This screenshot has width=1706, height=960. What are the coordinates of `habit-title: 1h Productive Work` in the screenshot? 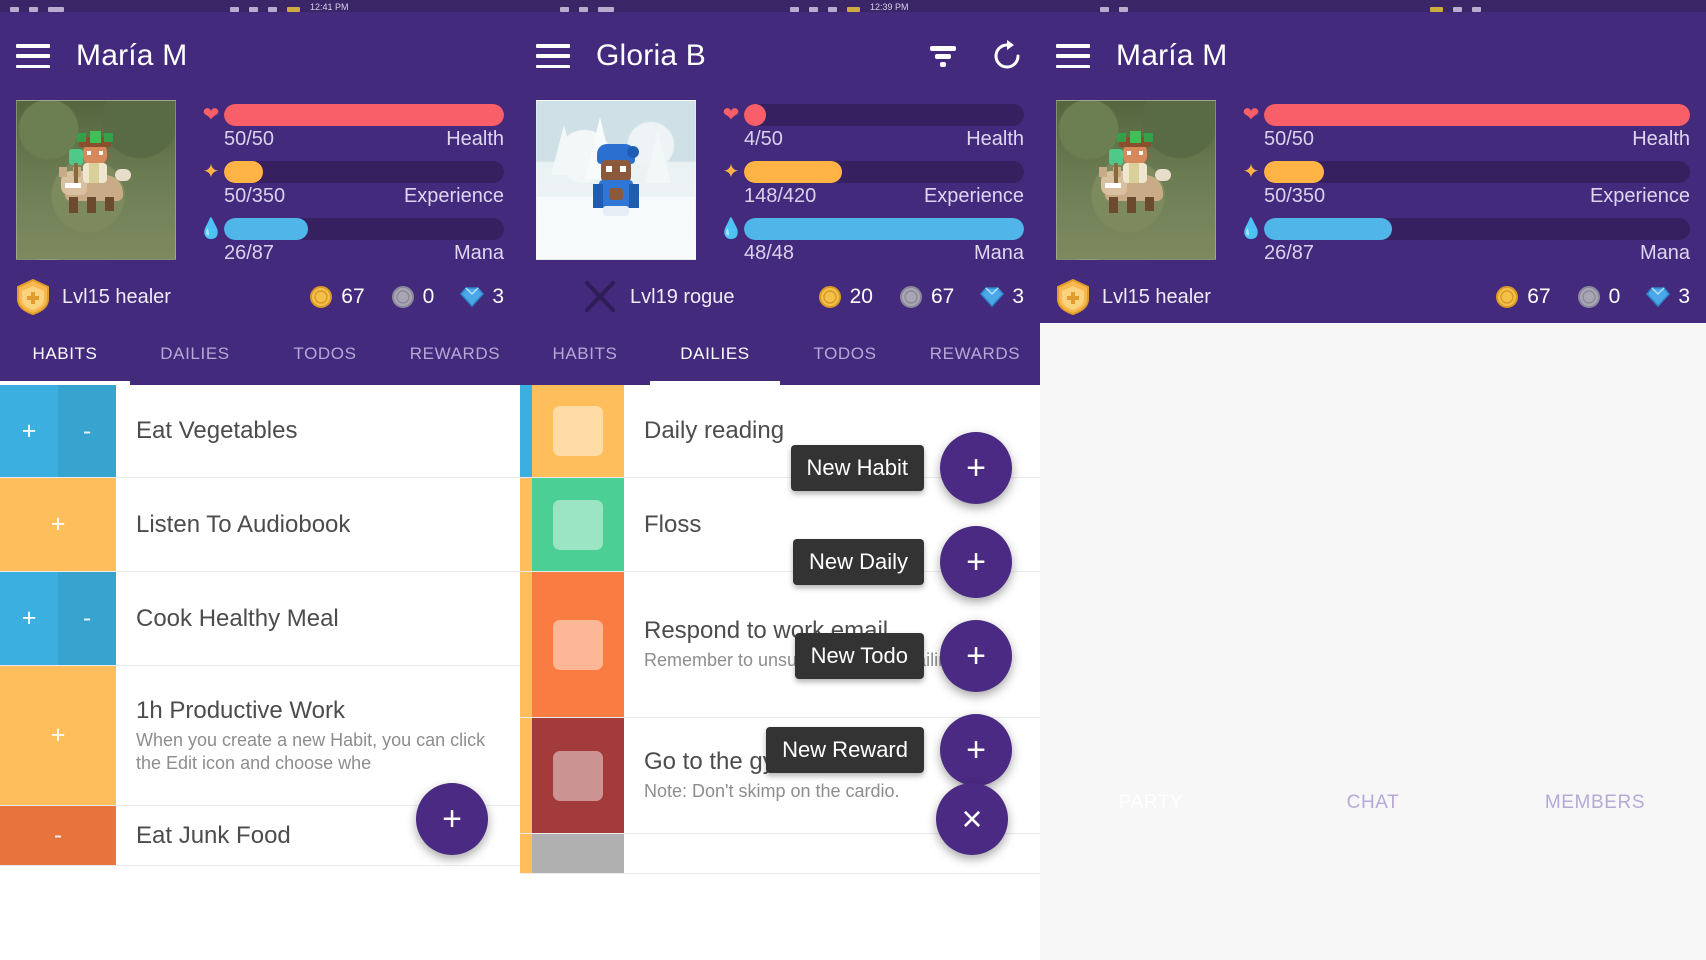 It's located at (240, 710).